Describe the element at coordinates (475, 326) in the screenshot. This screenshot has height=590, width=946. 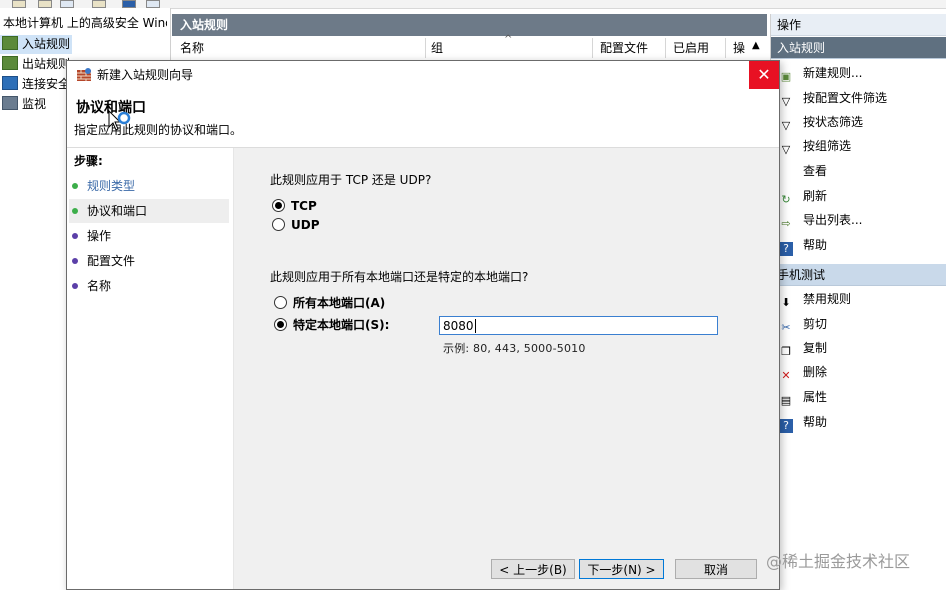
I see `text-caret` at that location.